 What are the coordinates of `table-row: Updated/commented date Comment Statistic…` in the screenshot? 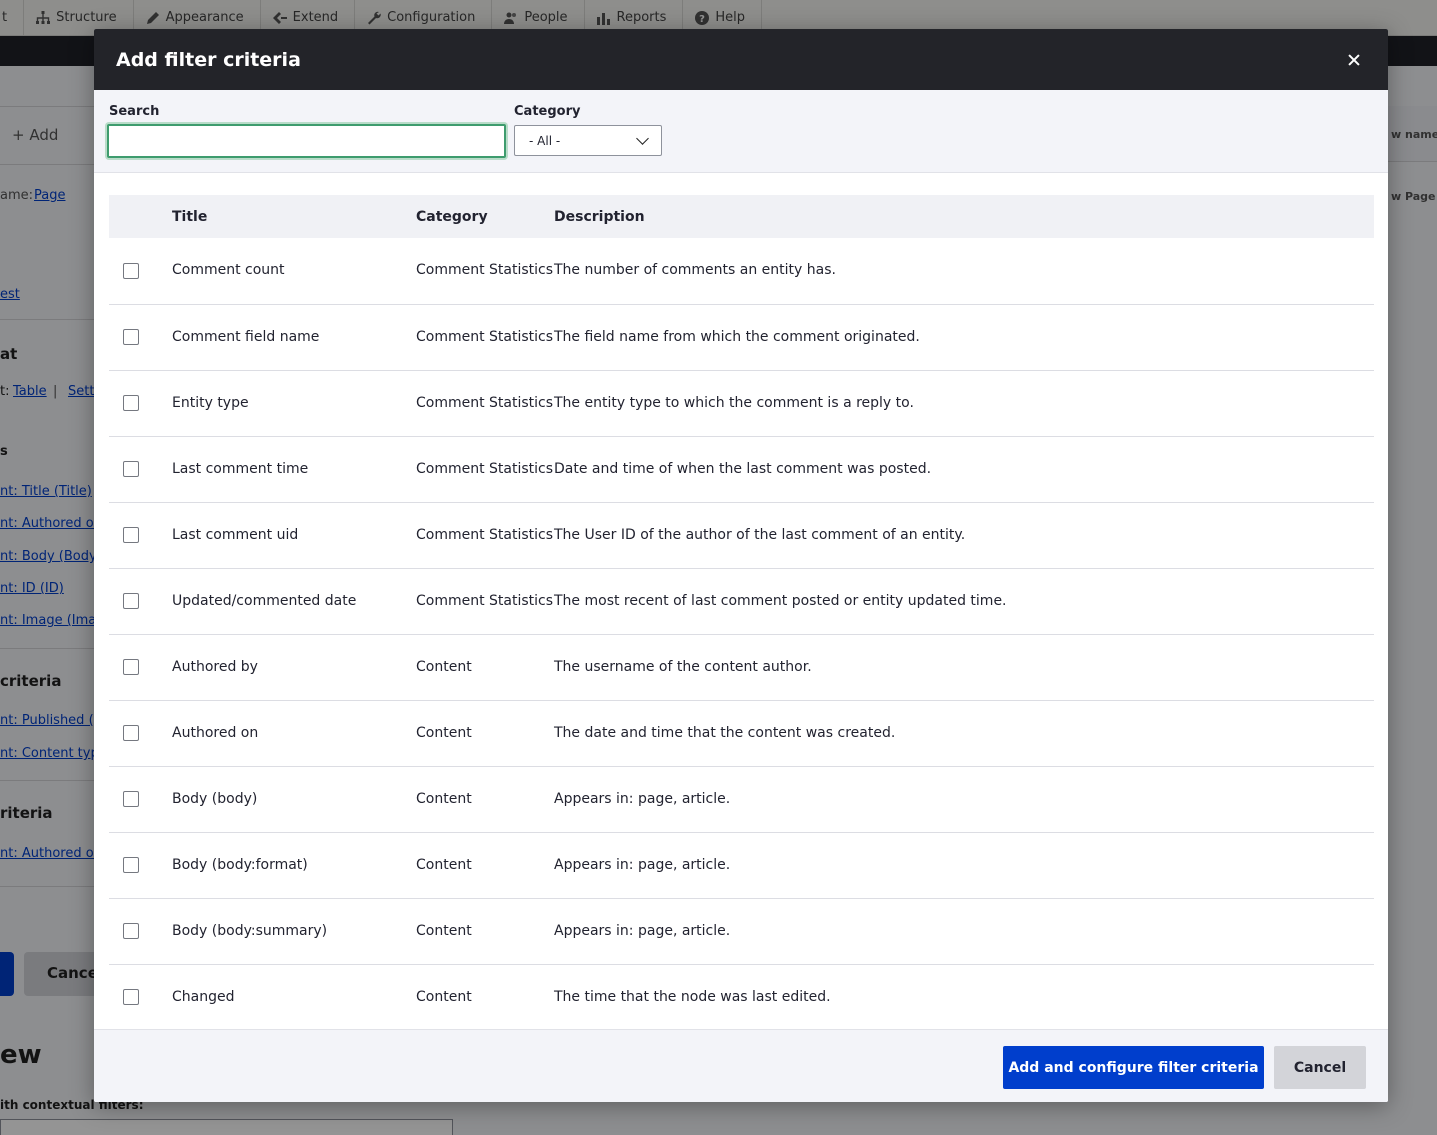 It's located at (741, 601).